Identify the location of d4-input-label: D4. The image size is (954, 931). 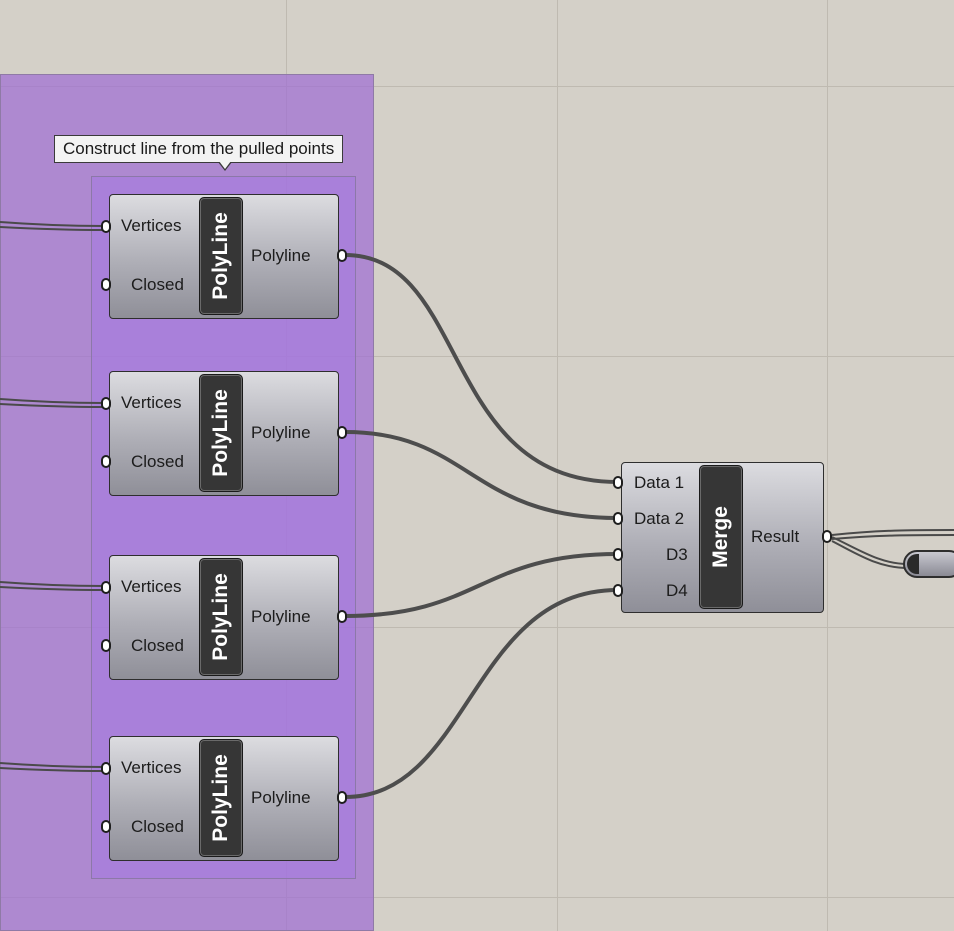
(677, 590).